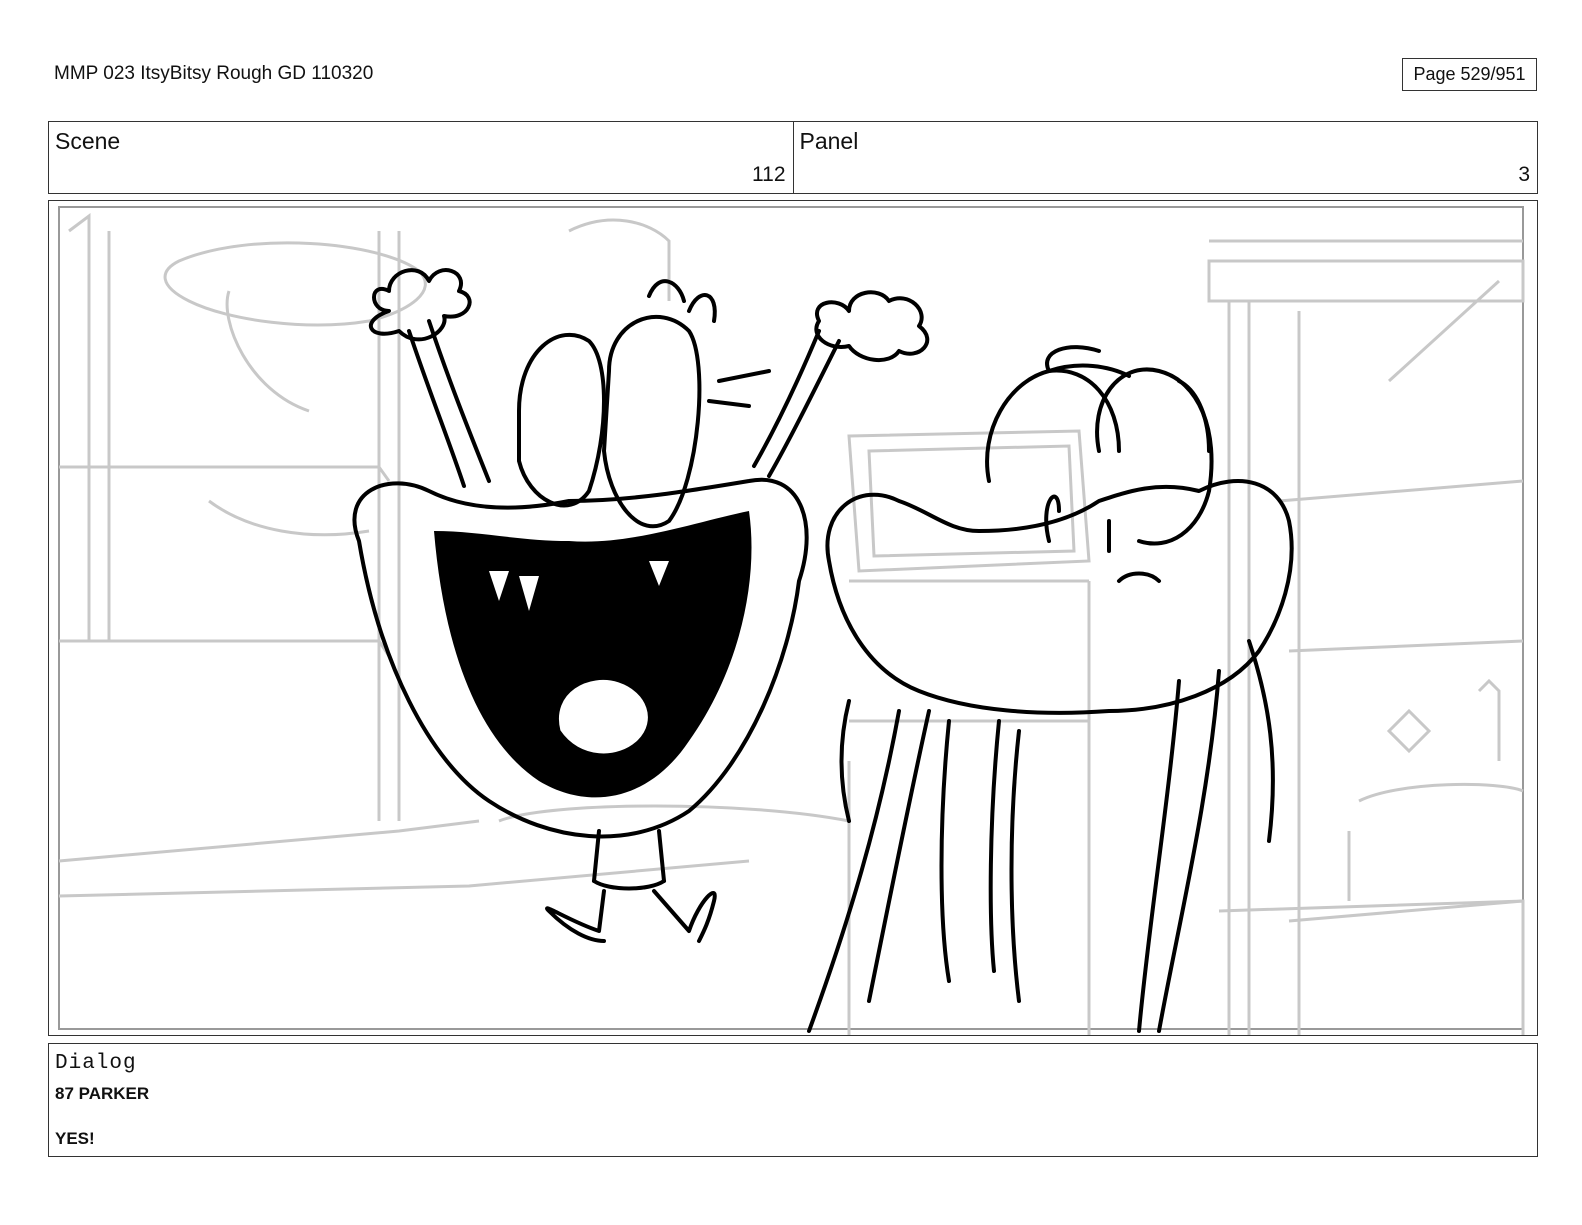 The height and width of the screenshot is (1225, 1582). What do you see at coordinates (421, 157) in the screenshot?
I see `scene-cell: Scene 112` at bounding box center [421, 157].